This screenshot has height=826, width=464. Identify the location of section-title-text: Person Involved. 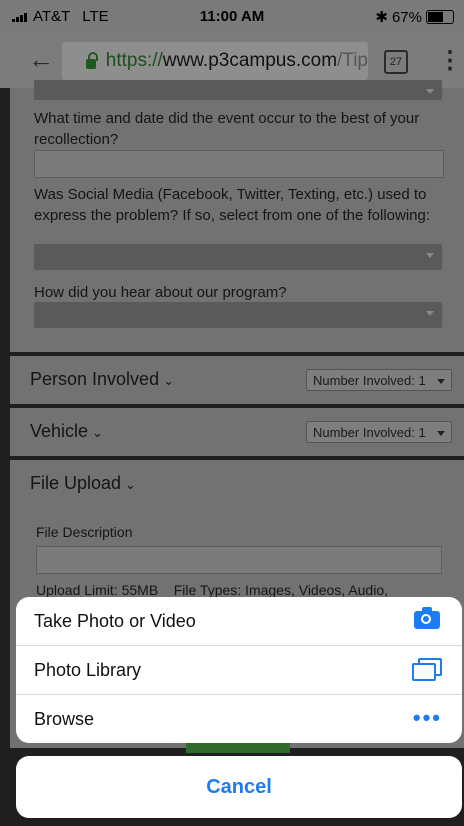
(95, 379).